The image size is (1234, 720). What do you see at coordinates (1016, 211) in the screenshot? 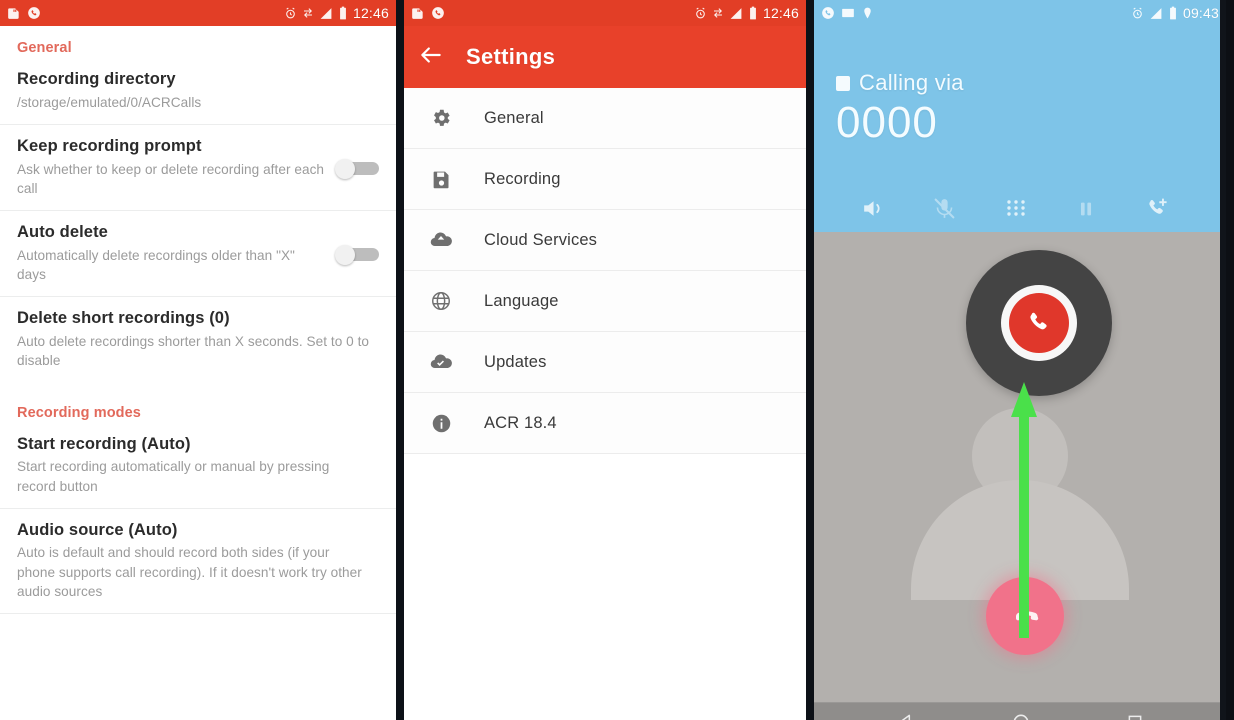
I see `dialpad-icon` at bounding box center [1016, 211].